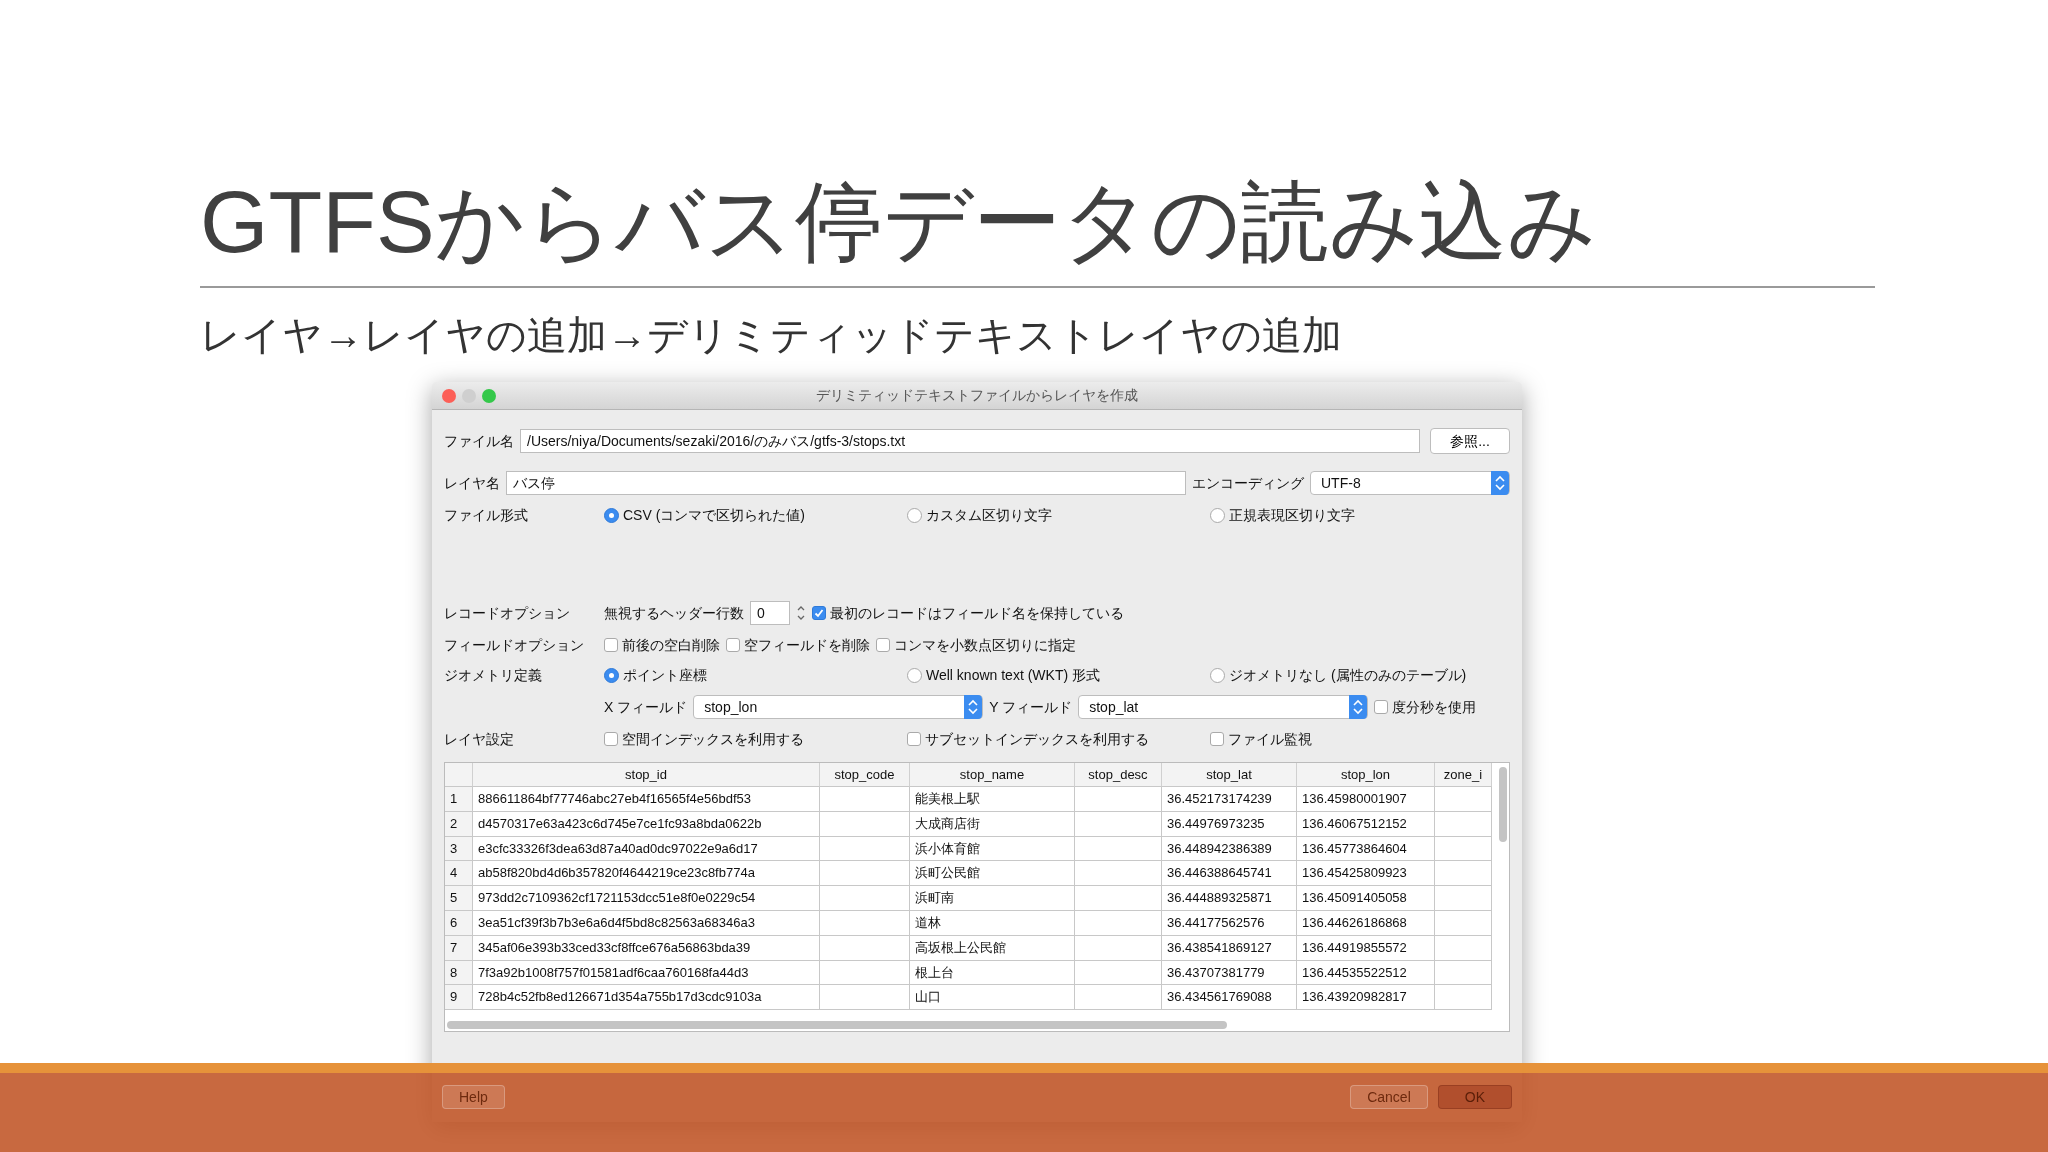  Describe the element at coordinates (1229, 973) in the screenshot. I see `table-cell: 36.43707381779` at that location.